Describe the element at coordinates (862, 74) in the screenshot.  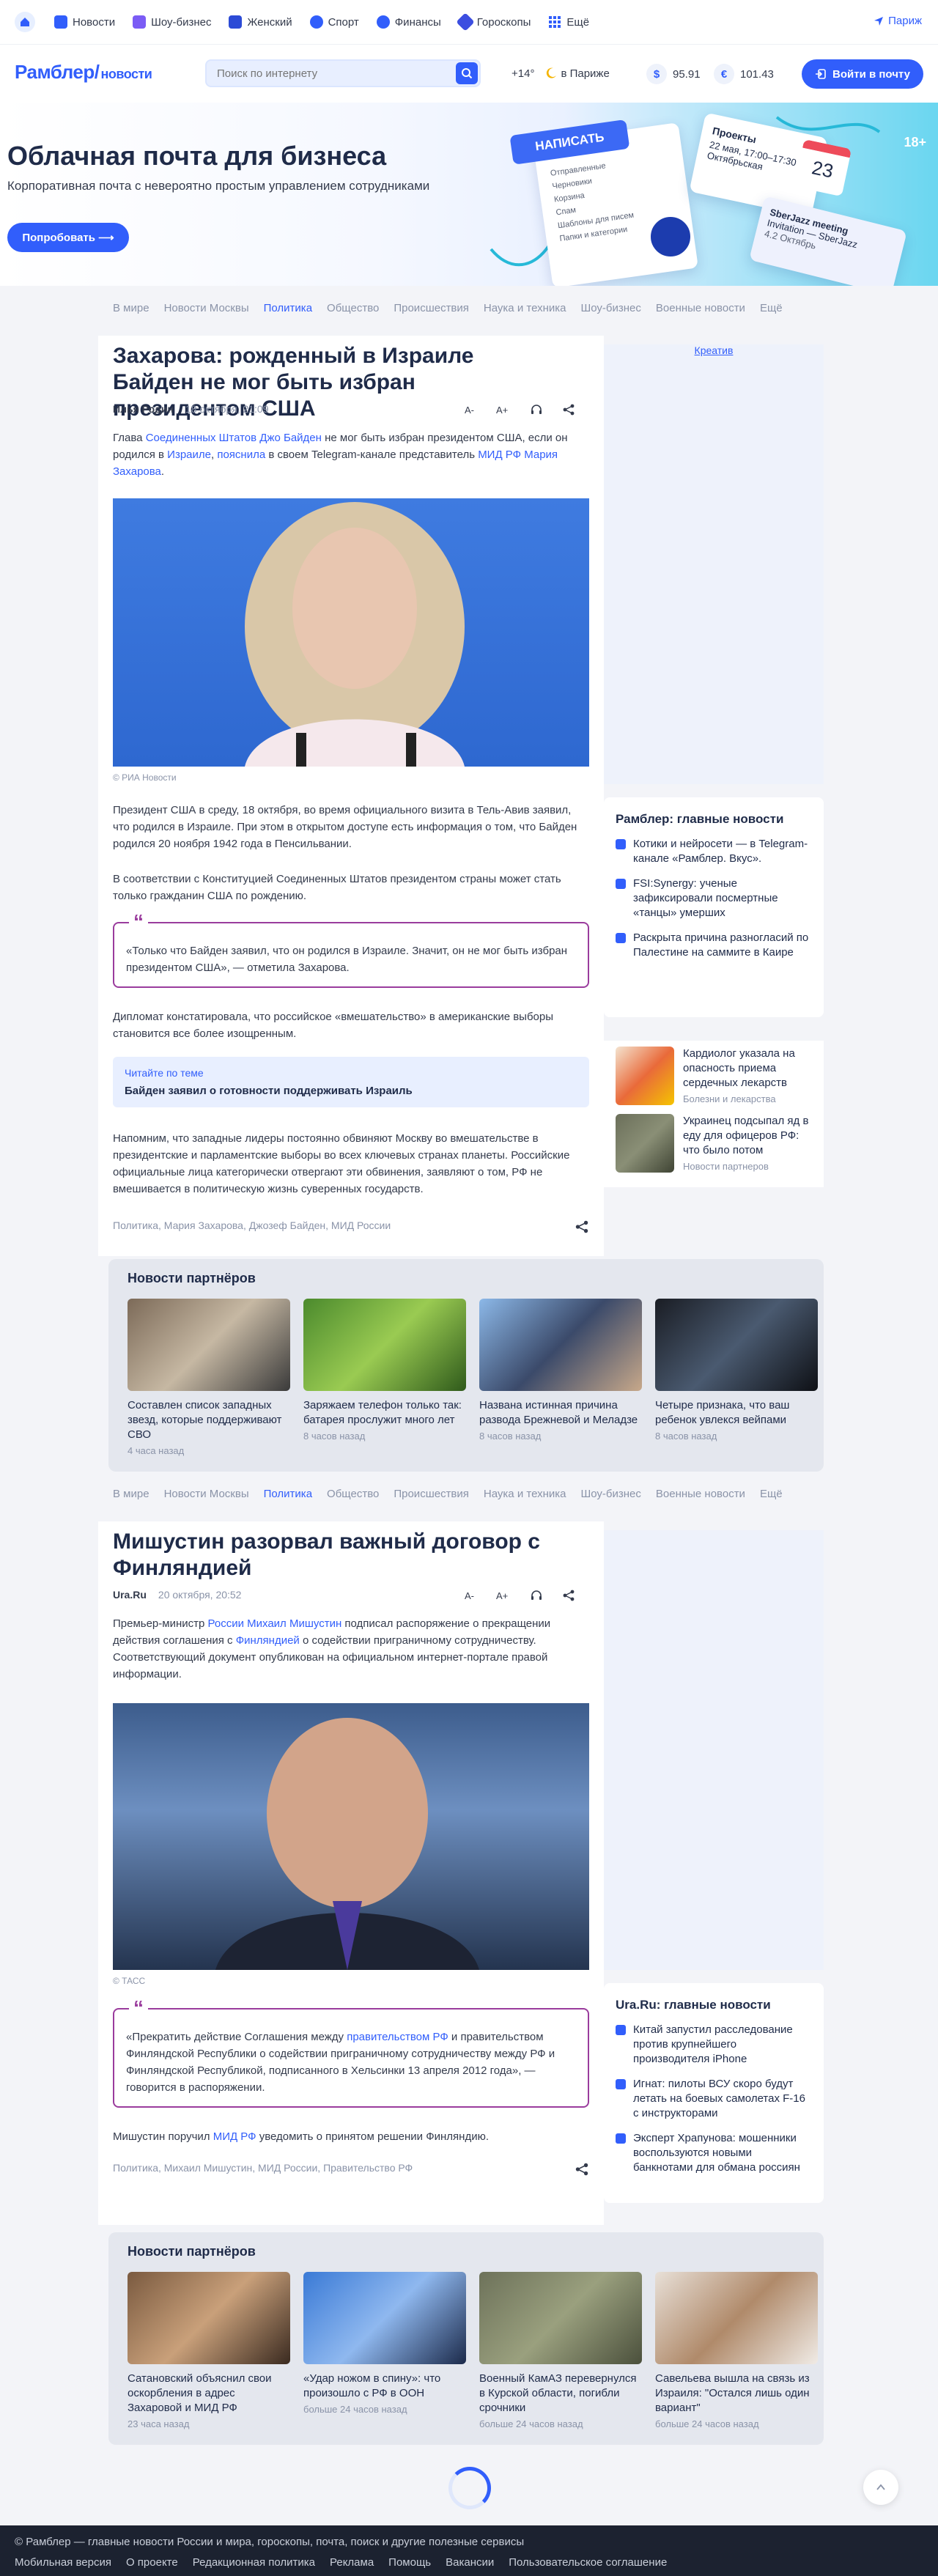
I see `login-mail-button: Войти в почту` at that location.